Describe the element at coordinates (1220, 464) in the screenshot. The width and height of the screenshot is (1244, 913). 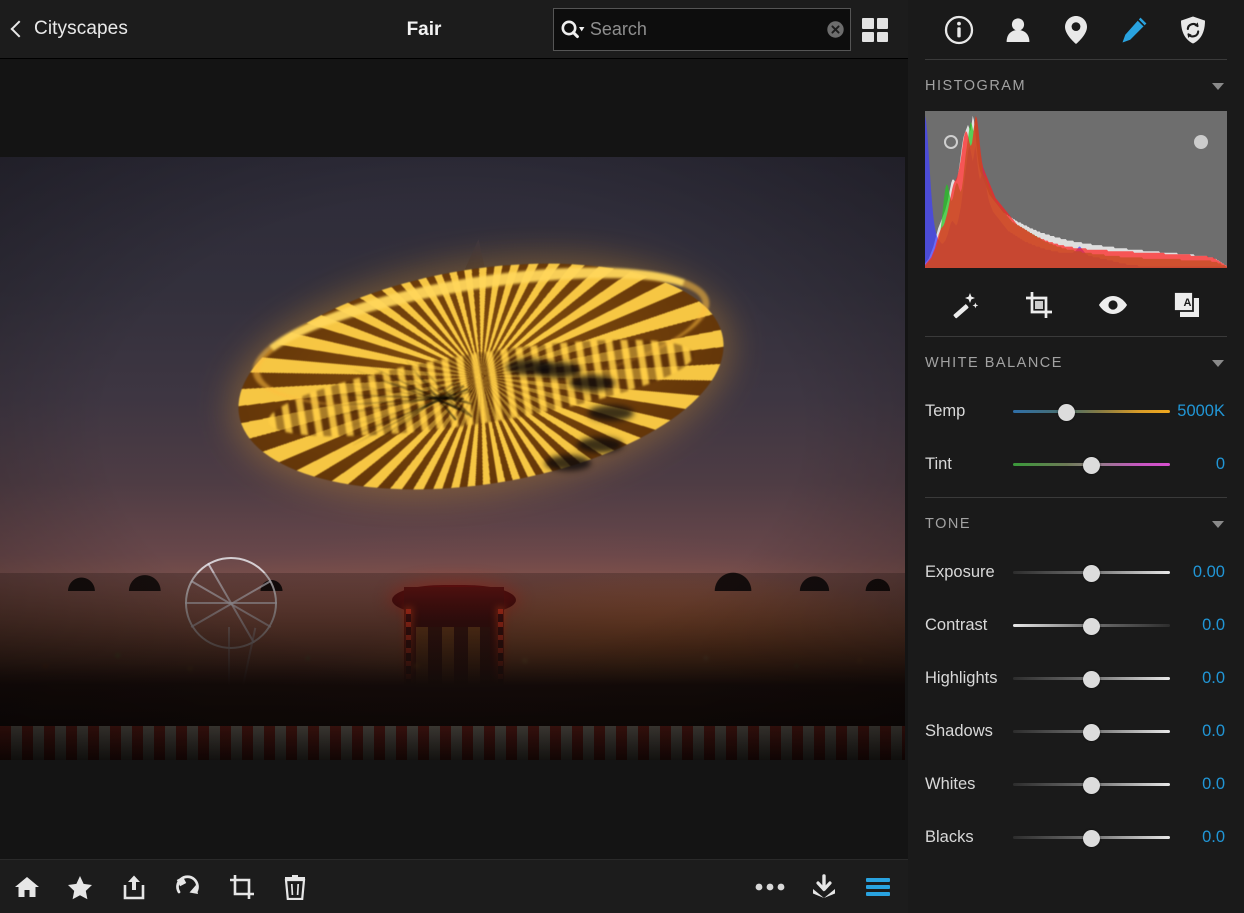
I see `slider-value: 0` at that location.